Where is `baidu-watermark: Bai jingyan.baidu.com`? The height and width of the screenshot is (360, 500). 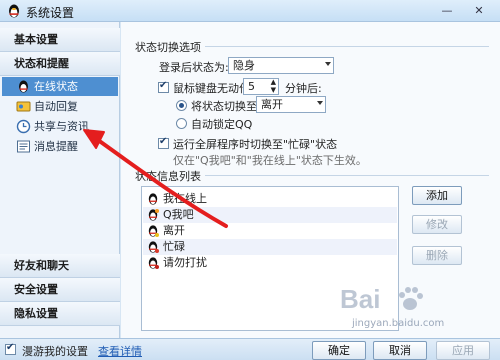 baidu-watermark: Bai jingyan.baidu.com is located at coordinates (411, 308).